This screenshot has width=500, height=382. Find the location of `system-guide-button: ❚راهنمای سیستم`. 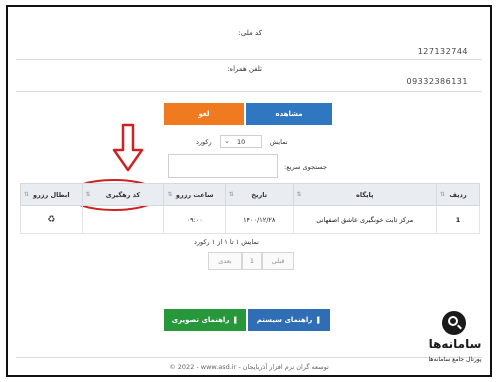

system-guide-button: ❚راهنمای سیستم is located at coordinates (289, 320).